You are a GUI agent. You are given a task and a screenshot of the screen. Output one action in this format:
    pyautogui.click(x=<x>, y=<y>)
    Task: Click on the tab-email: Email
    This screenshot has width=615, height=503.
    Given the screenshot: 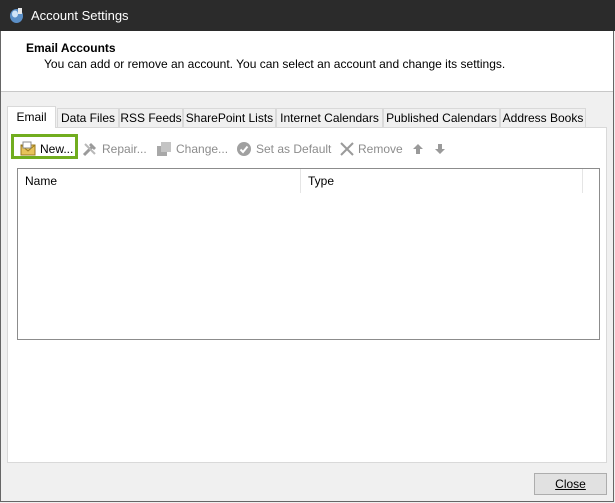 What is the action you would take?
    pyautogui.click(x=31, y=117)
    